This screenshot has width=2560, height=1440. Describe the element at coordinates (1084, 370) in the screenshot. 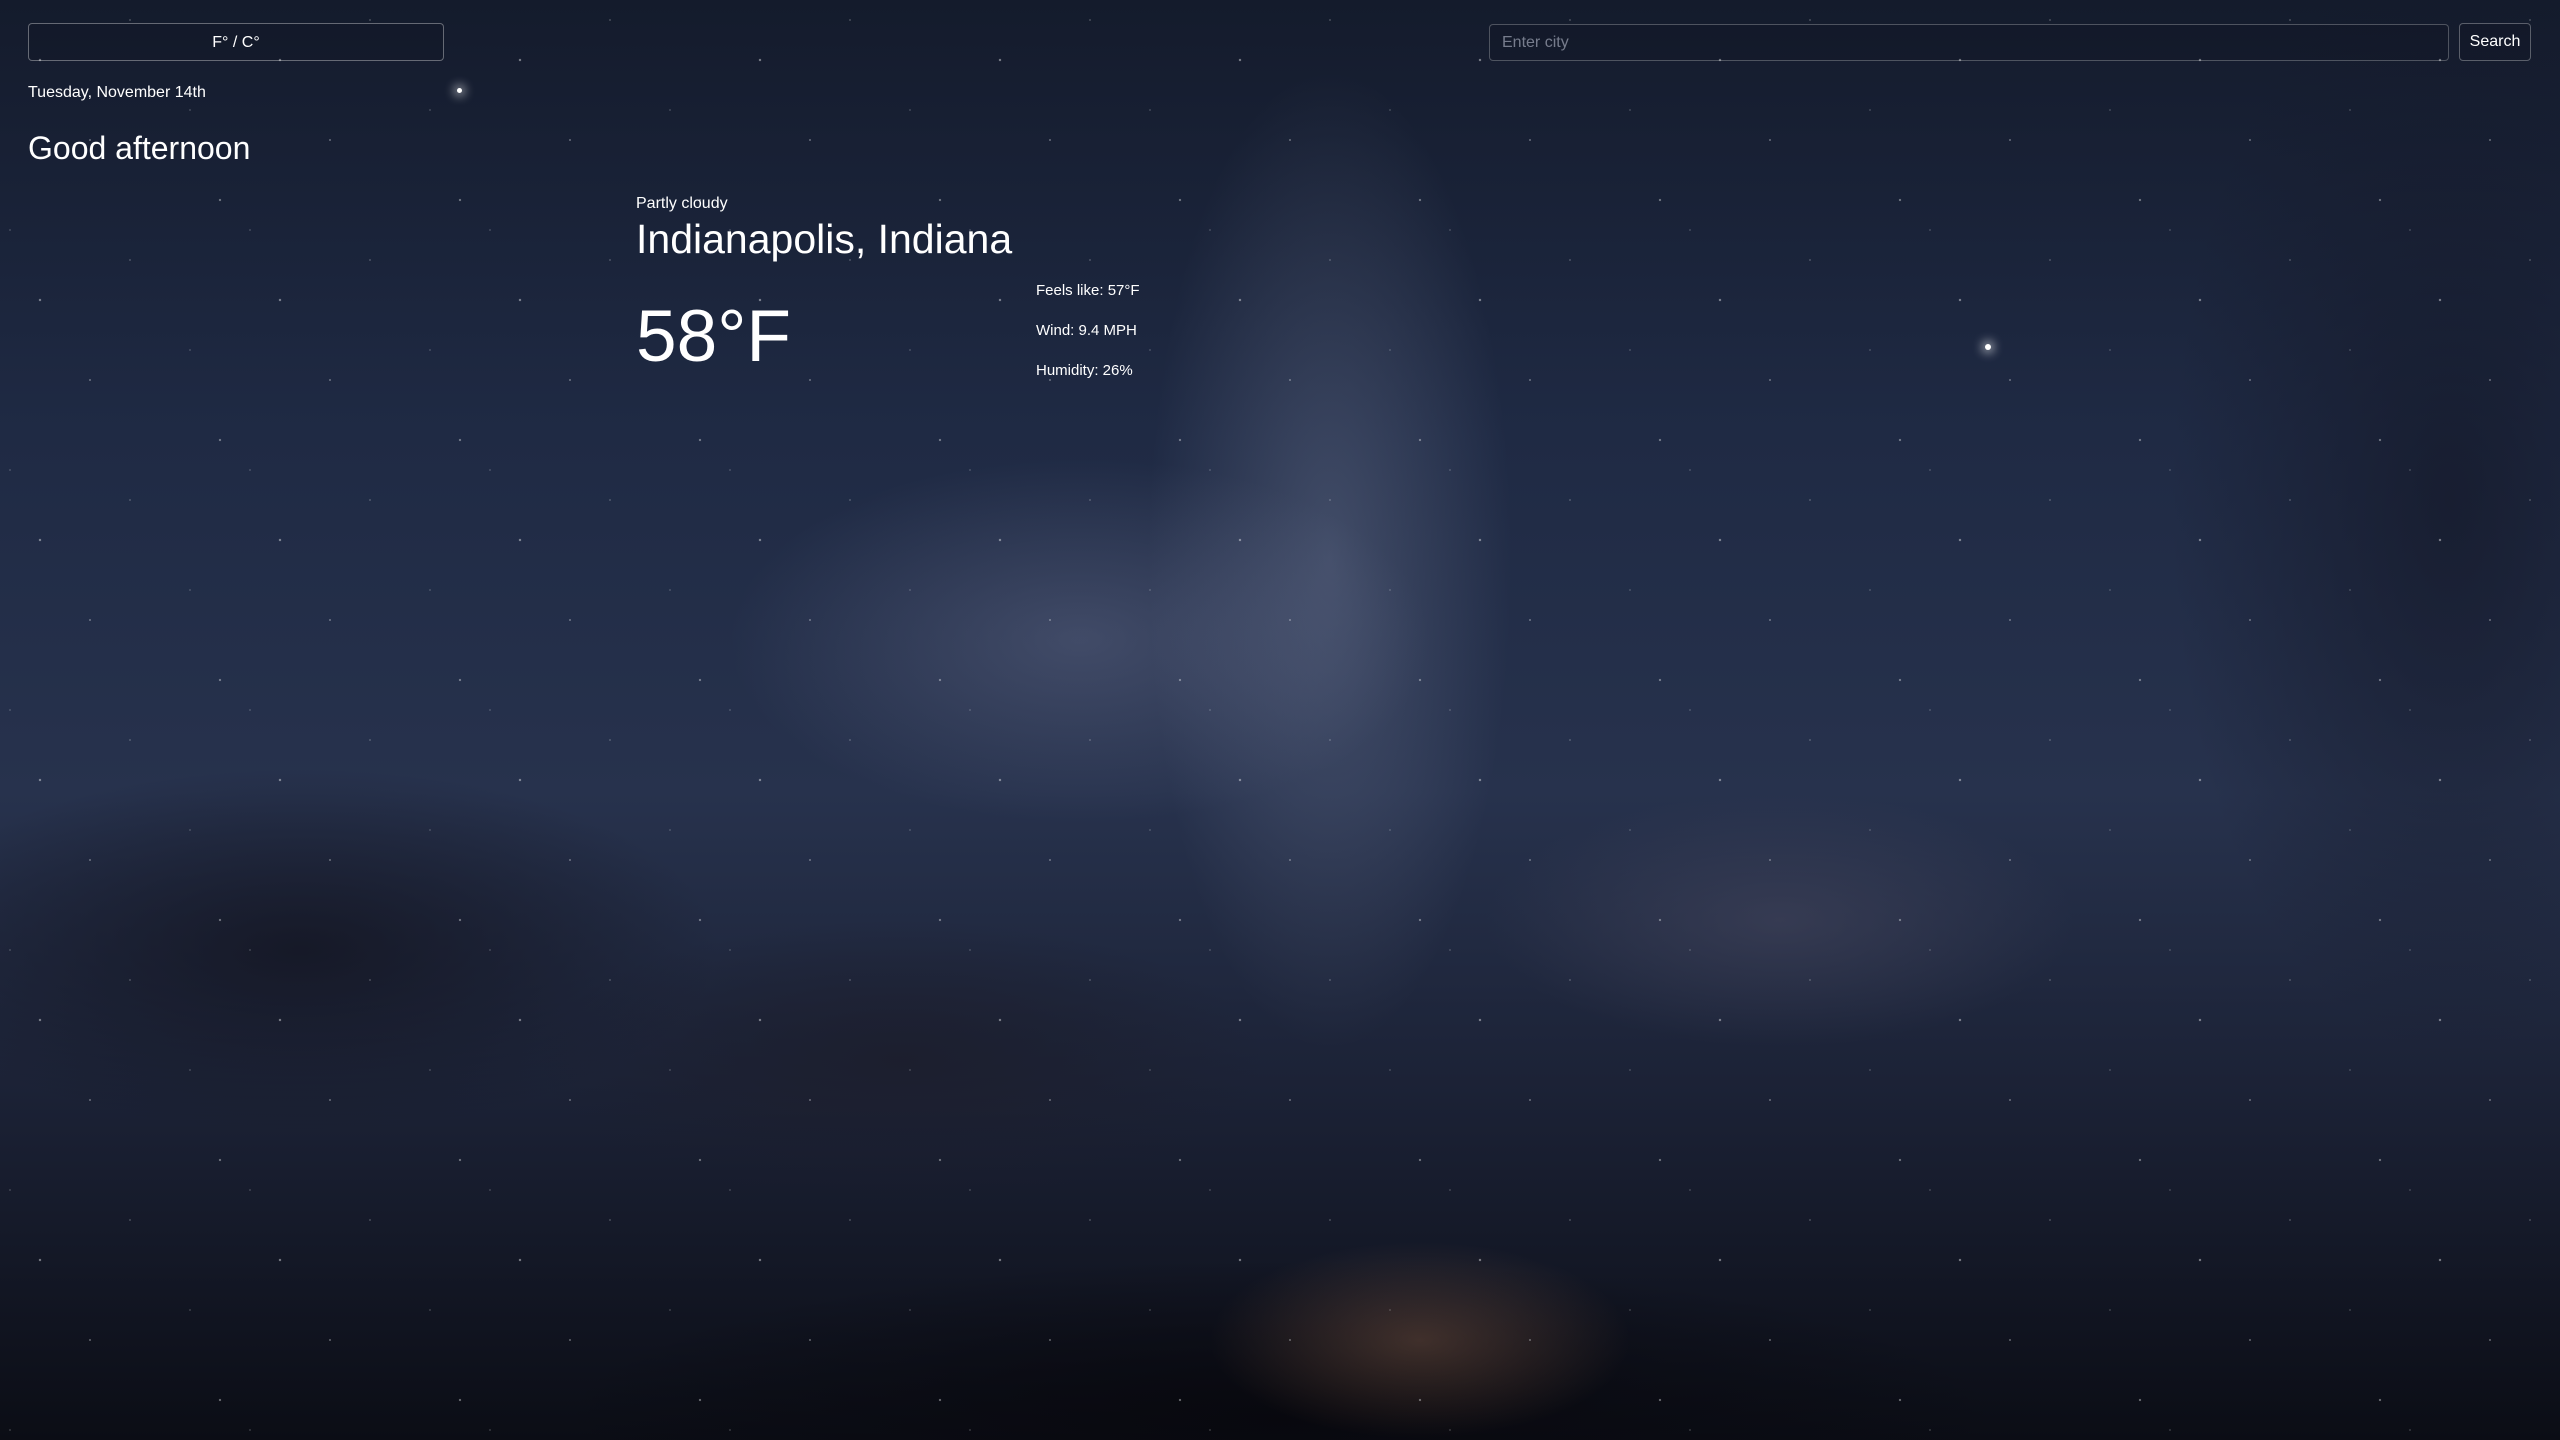

I see `humidity: Humidity: 26%` at that location.